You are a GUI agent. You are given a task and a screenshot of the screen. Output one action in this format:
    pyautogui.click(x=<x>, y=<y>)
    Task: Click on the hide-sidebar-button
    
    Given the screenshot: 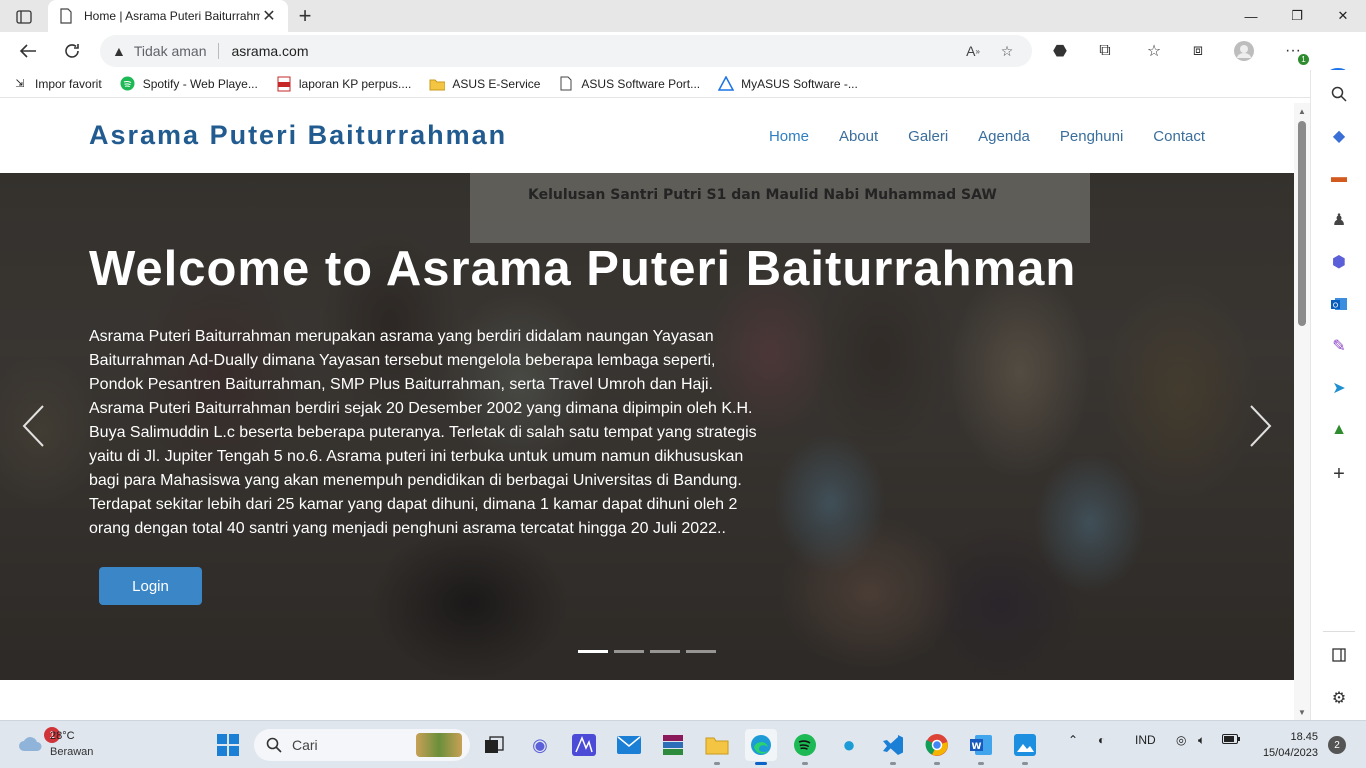 What is the action you would take?
    pyautogui.click(x=1339, y=655)
    